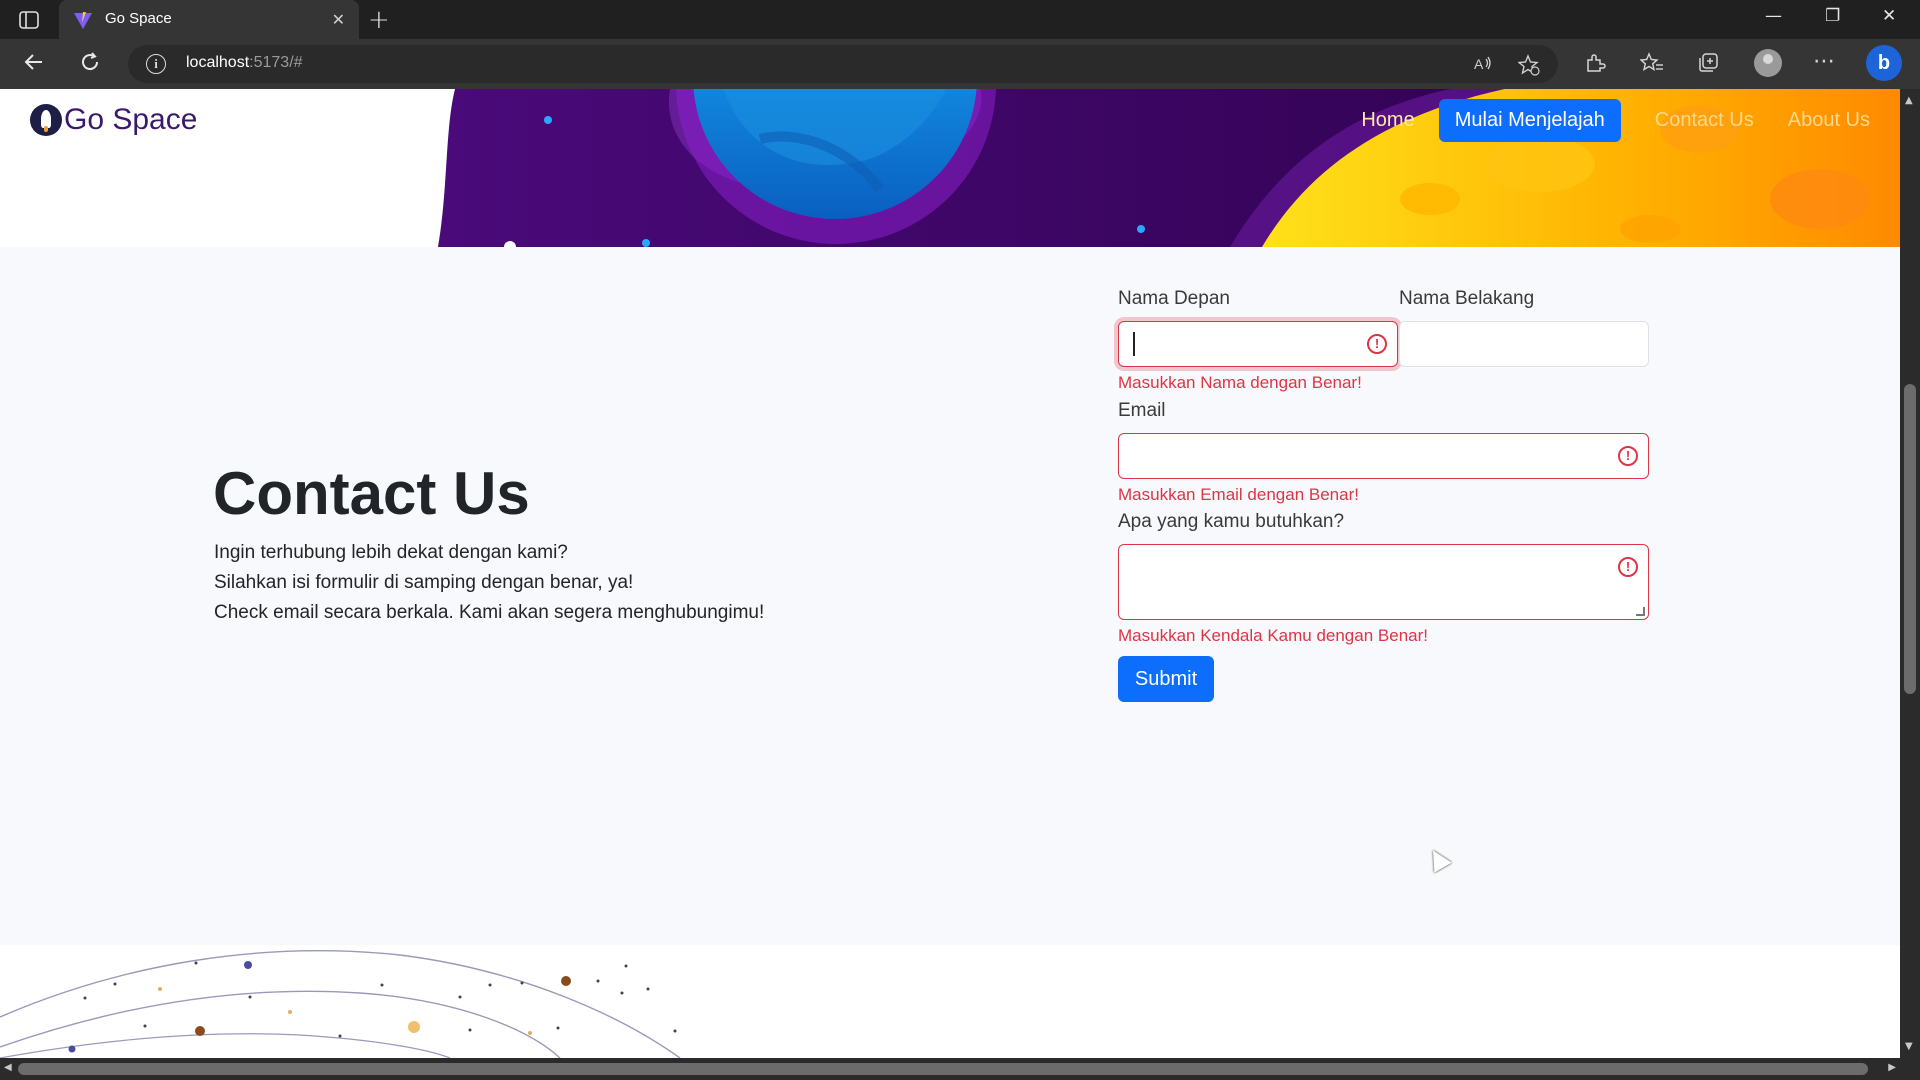 The width and height of the screenshot is (1920, 1080). I want to click on svg-text: A, so click(1479, 64).